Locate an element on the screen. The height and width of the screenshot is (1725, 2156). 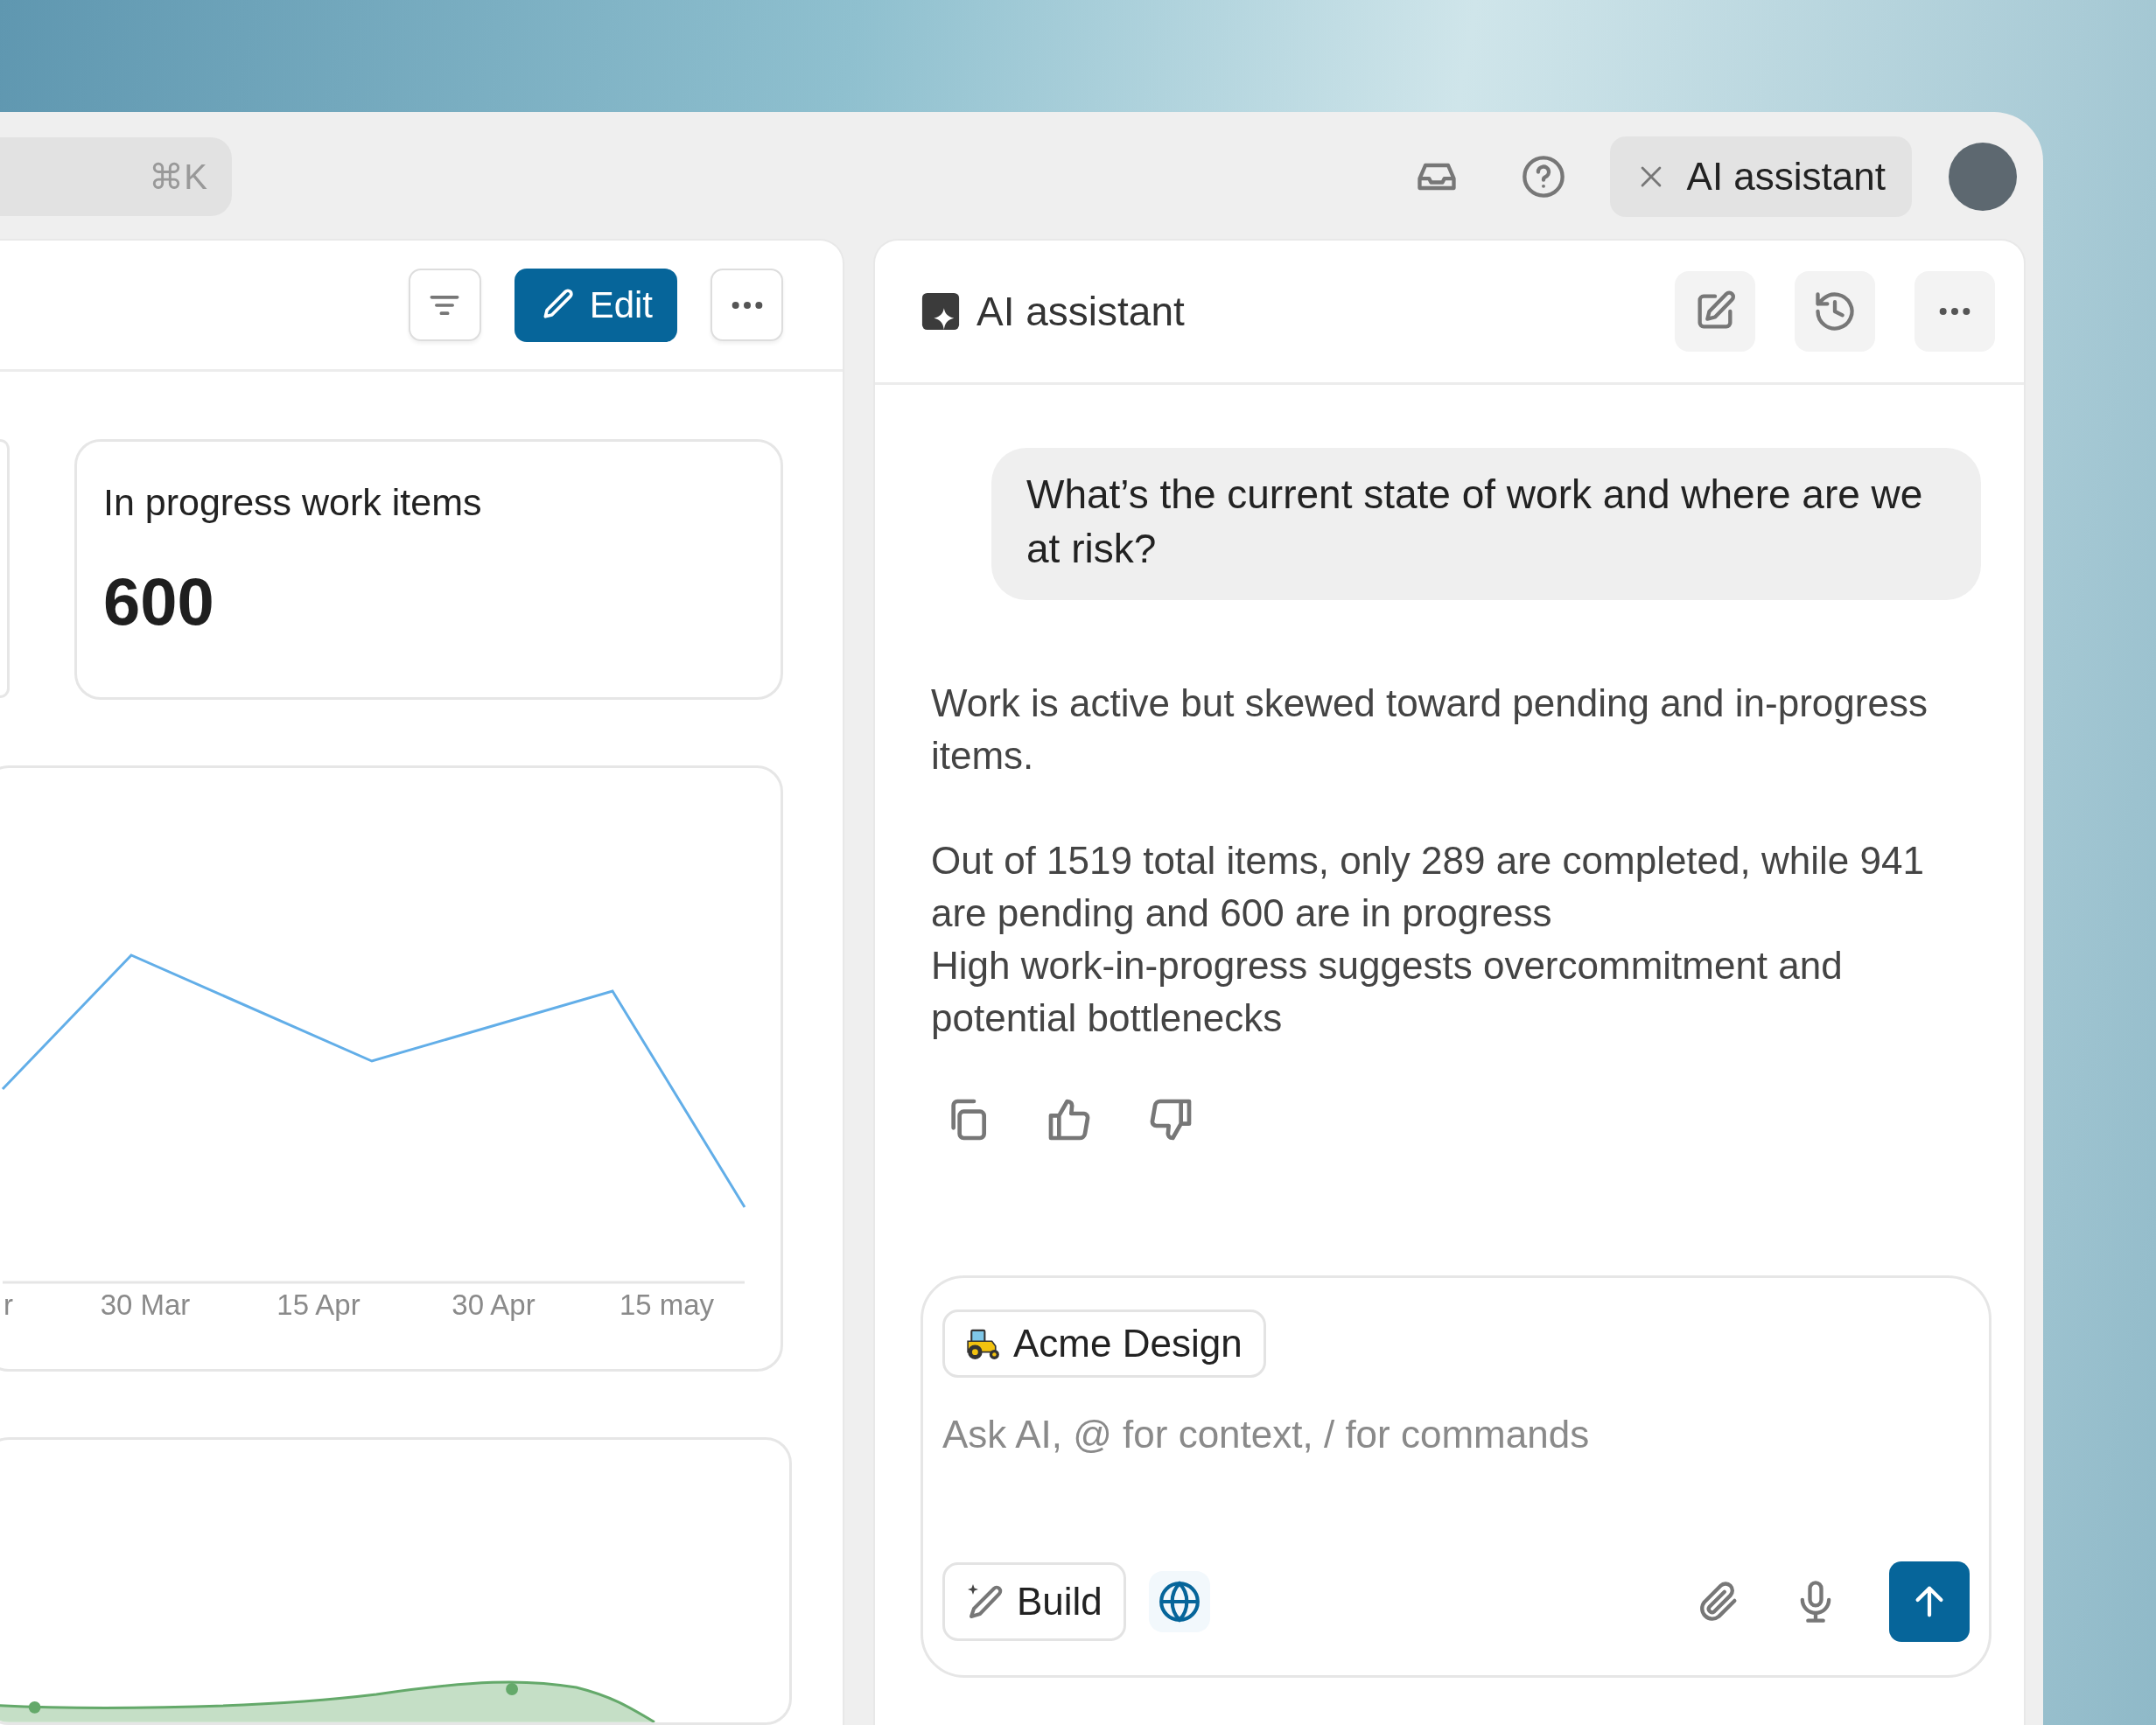
help-button is located at coordinates (1543, 176).